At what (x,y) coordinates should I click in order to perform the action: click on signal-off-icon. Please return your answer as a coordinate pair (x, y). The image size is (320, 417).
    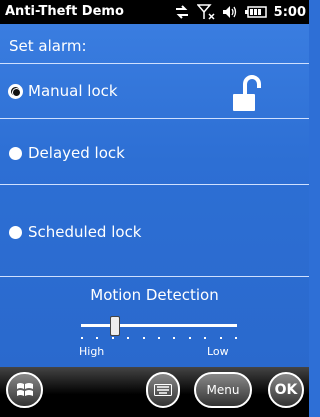
    Looking at the image, I should click on (205, 12).